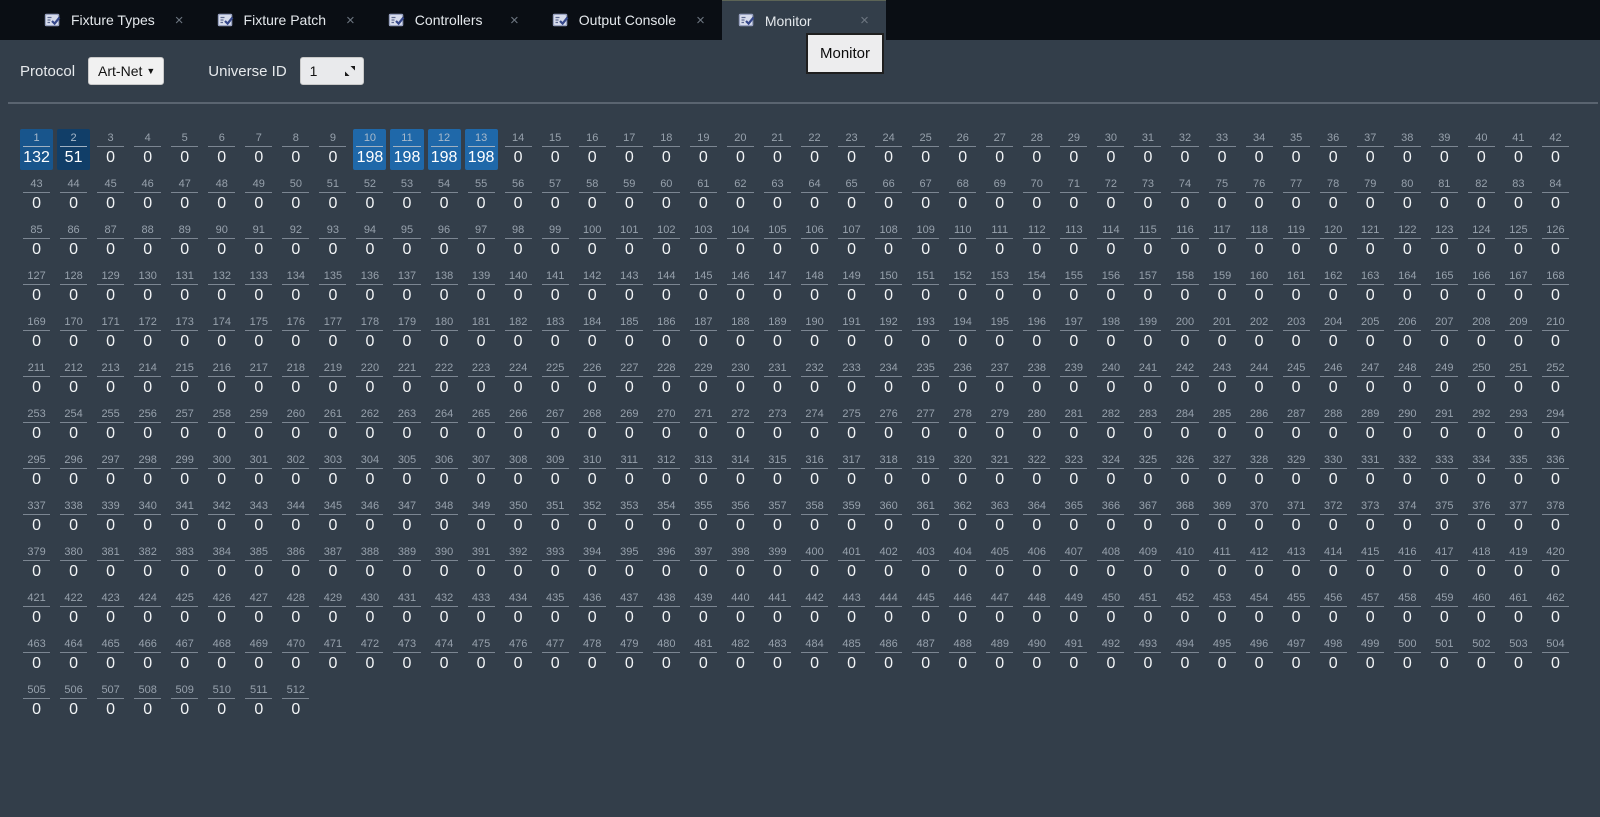 The image size is (1600, 817). What do you see at coordinates (259, 139) in the screenshot?
I see `channel-number: 7` at bounding box center [259, 139].